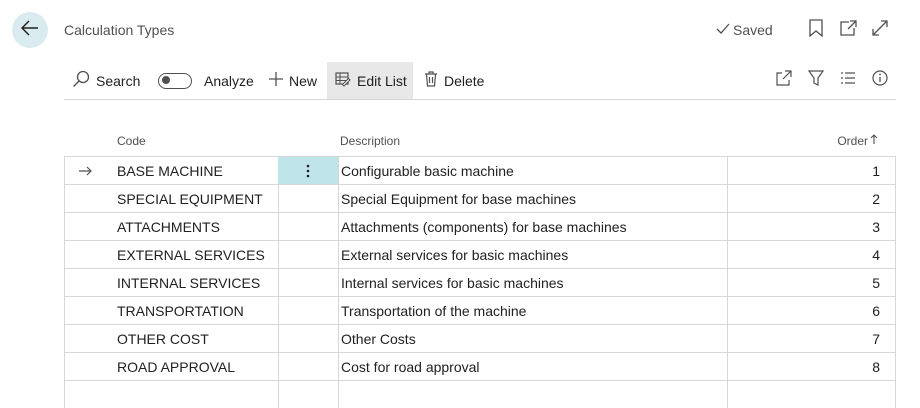 The image size is (920, 408). What do you see at coordinates (308, 170) in the screenshot?
I see `more-vertical-icon` at bounding box center [308, 170].